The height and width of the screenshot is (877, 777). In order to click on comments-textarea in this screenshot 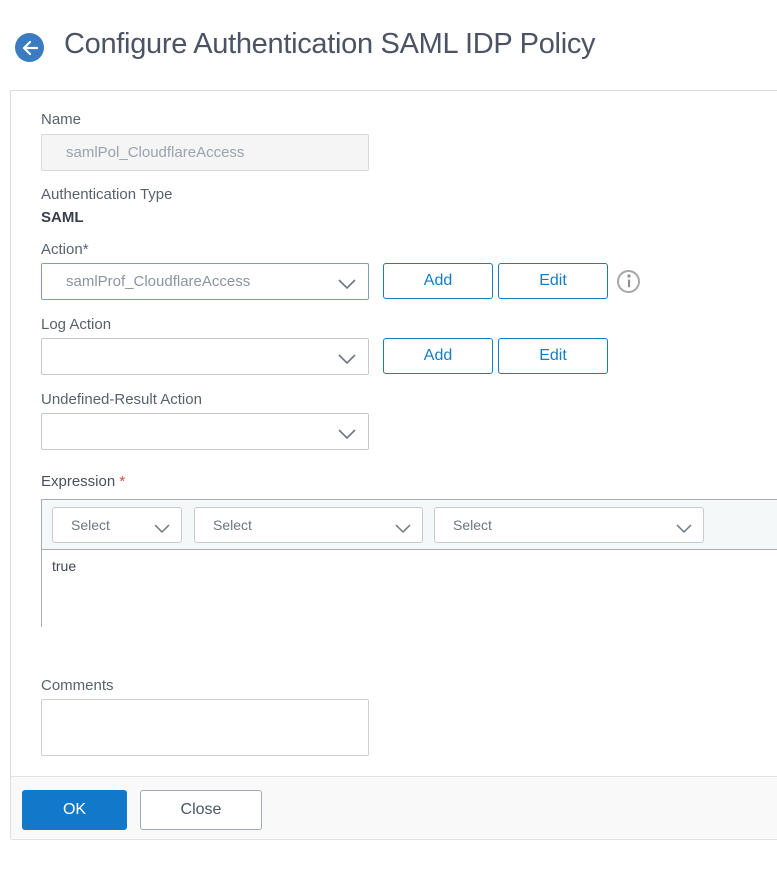, I will do `click(205, 727)`.